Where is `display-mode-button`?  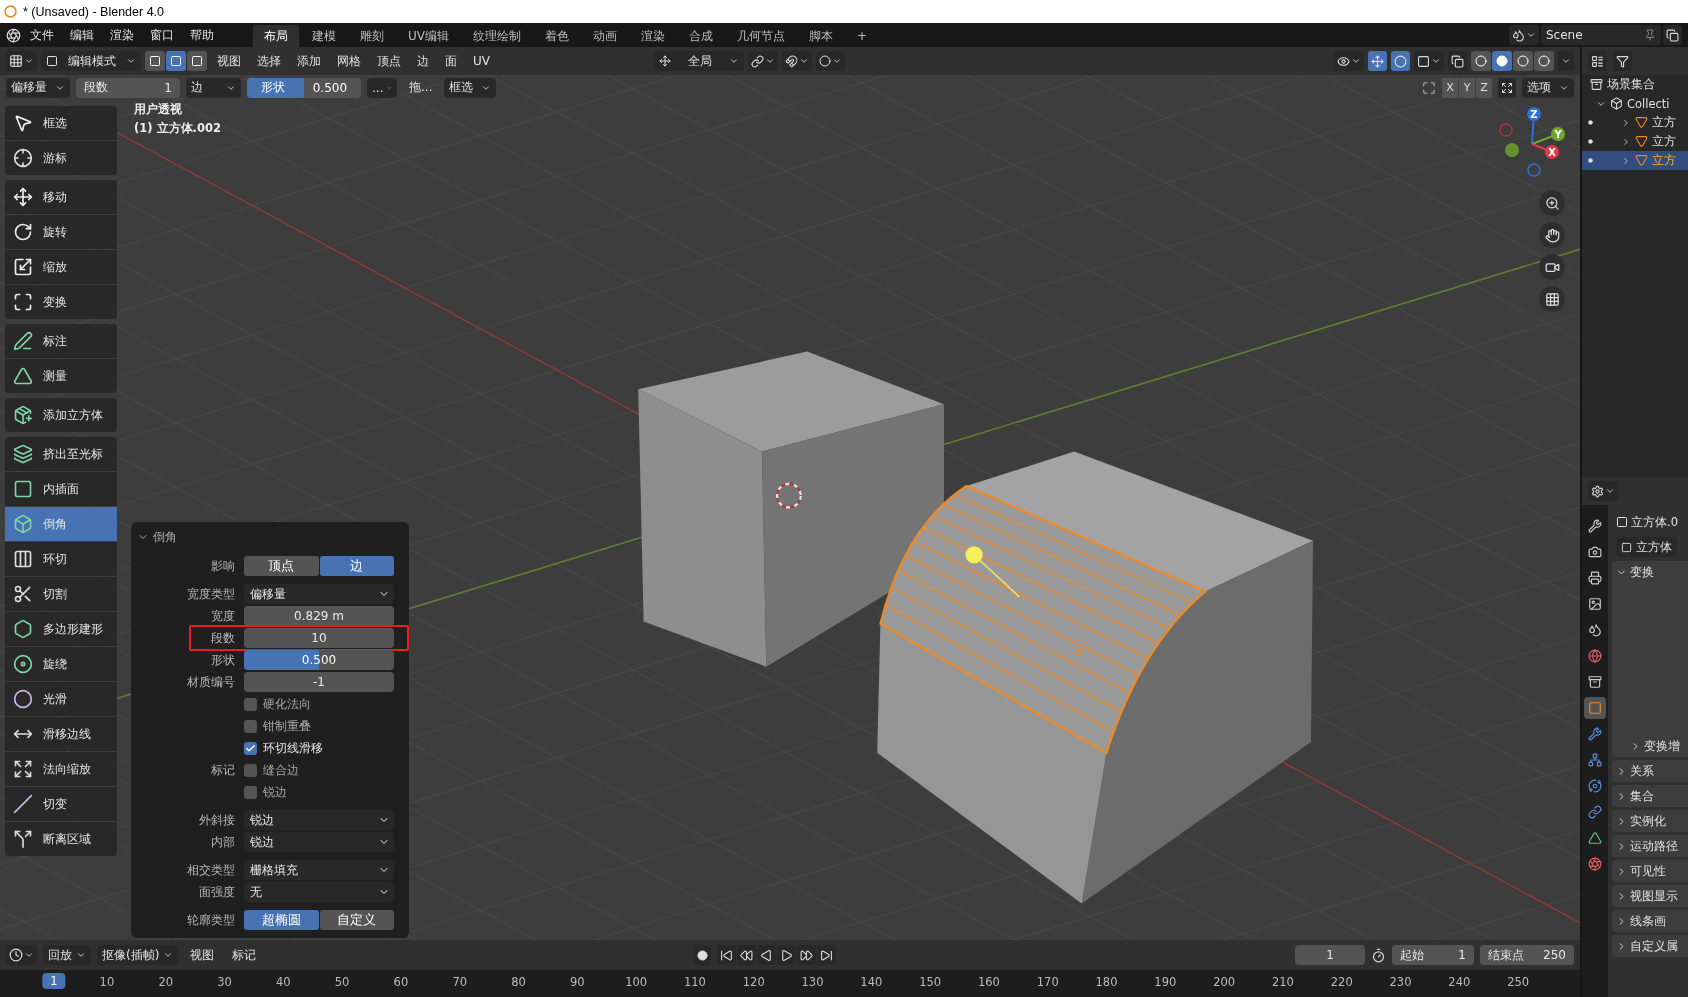 display-mode-button is located at coordinates (1597, 61).